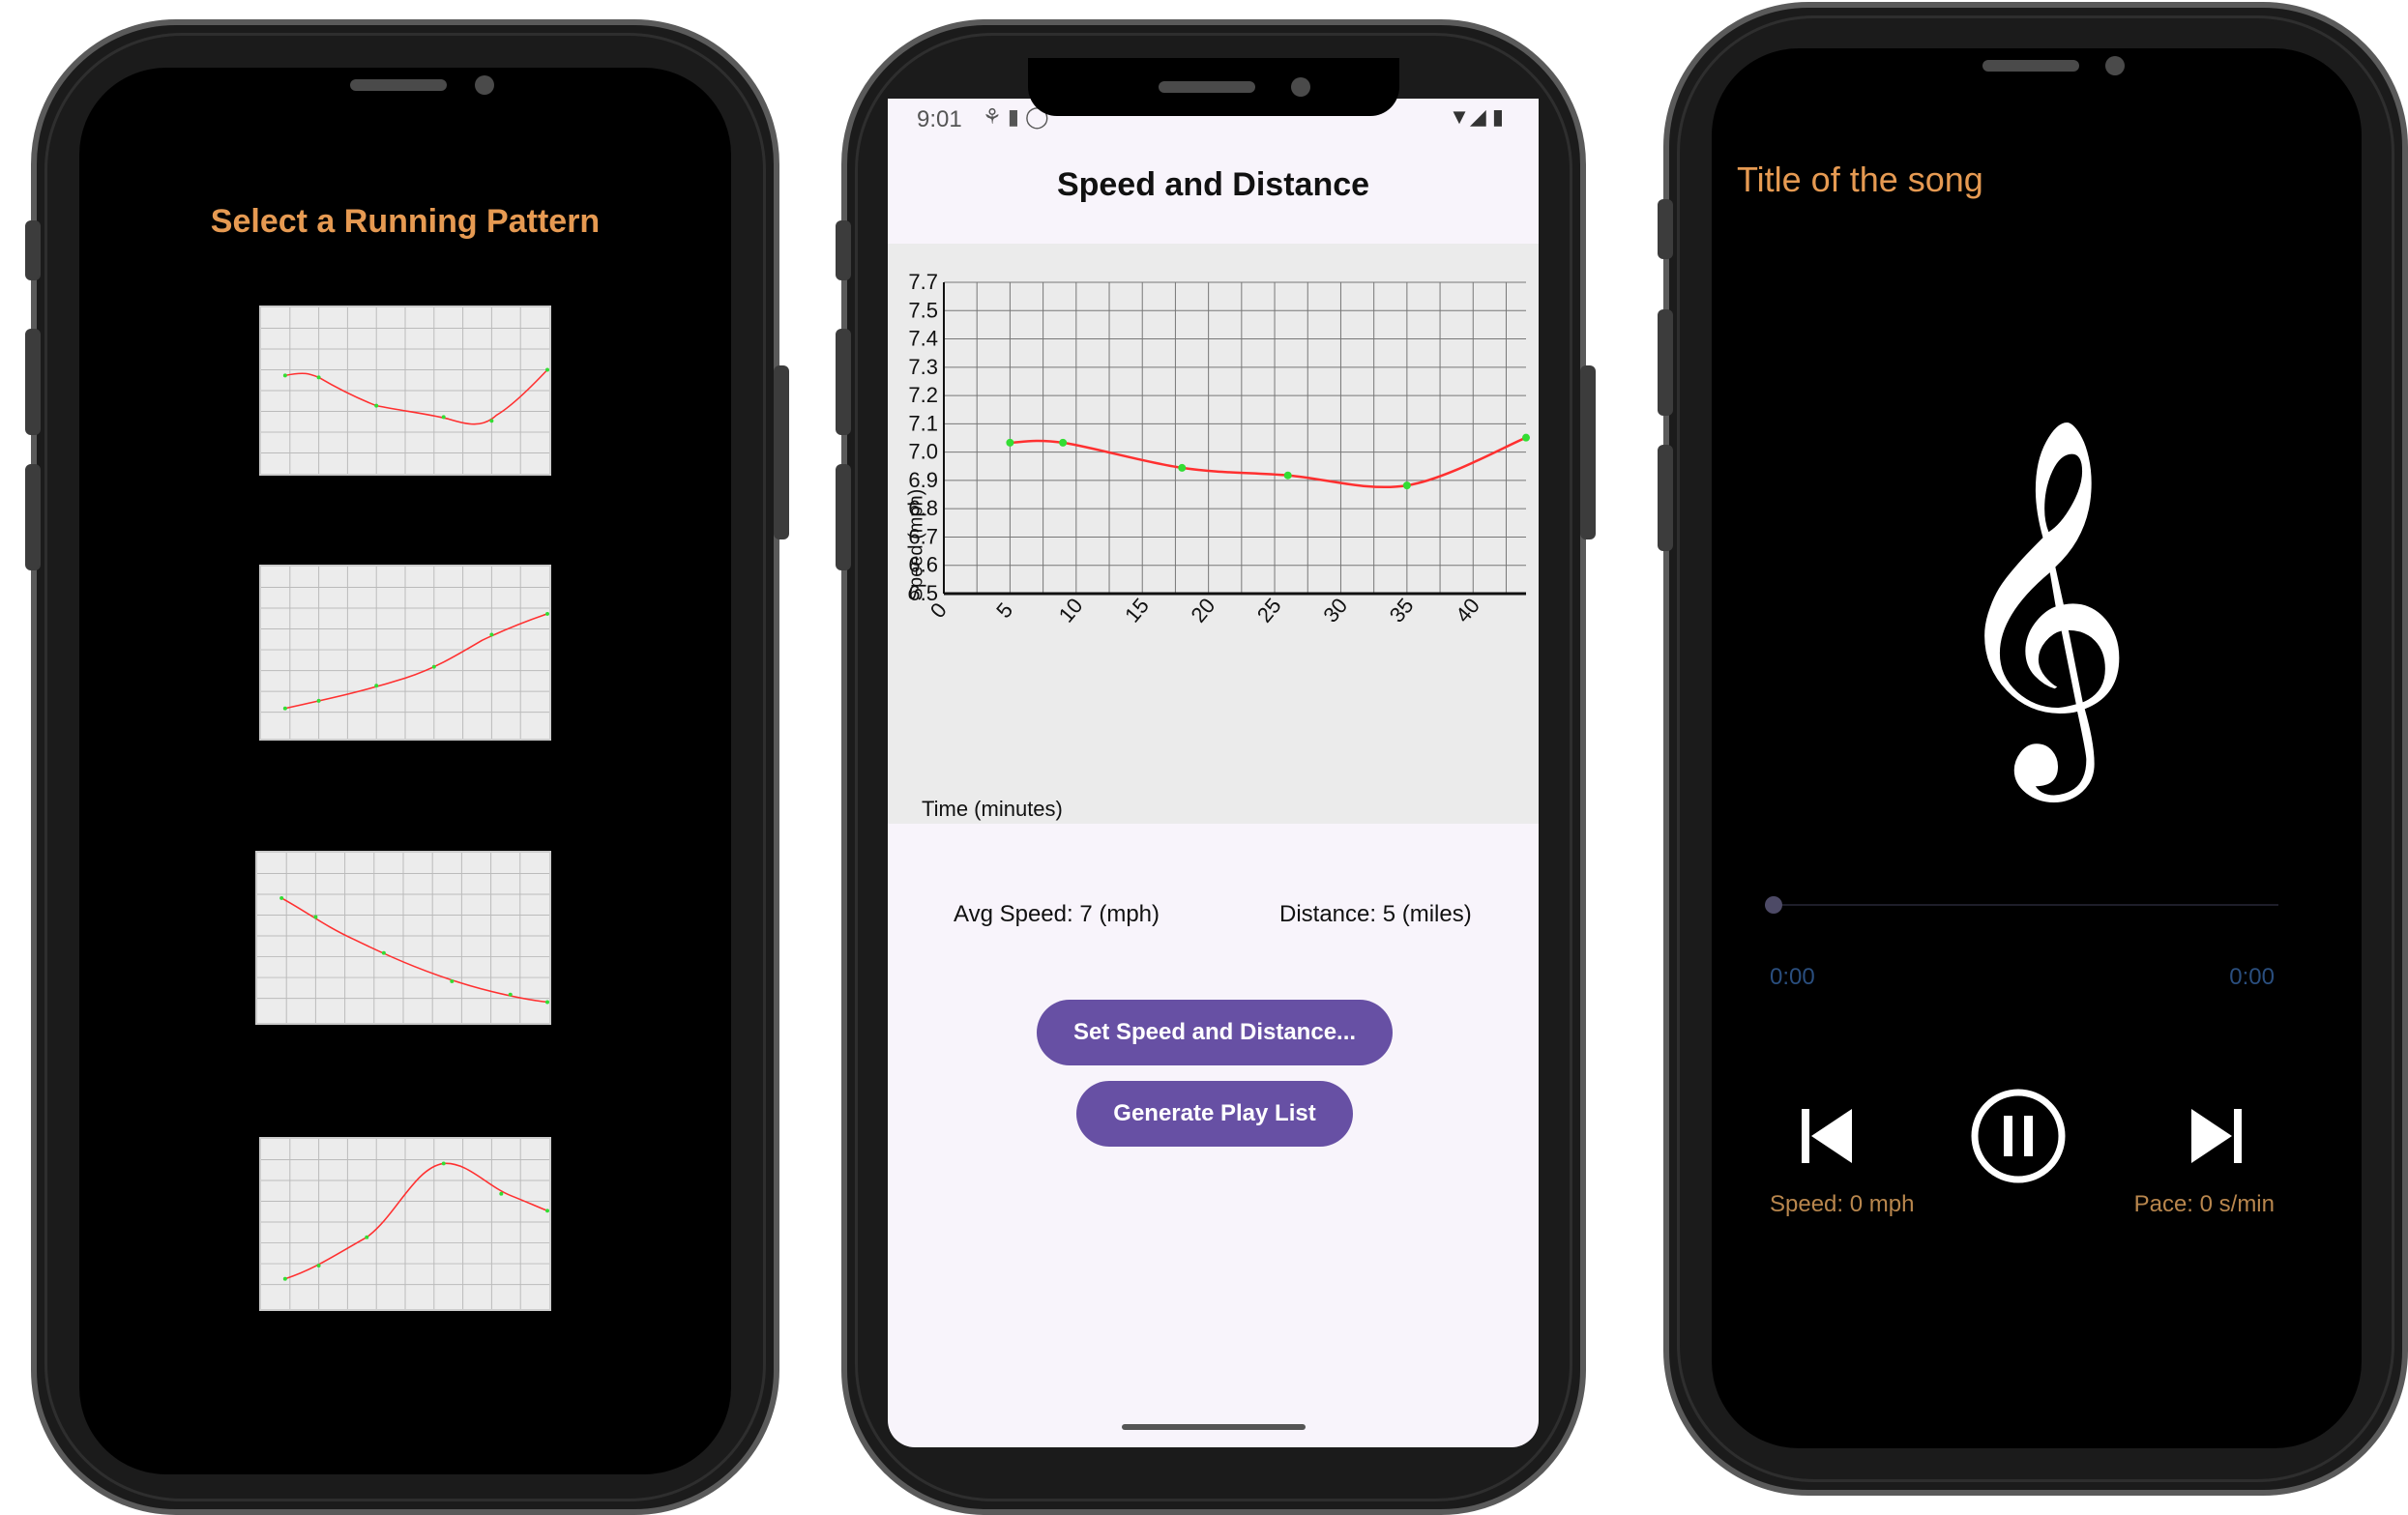 The width and height of the screenshot is (2408, 1515). I want to click on x-tick-label: 10, so click(1071, 610).